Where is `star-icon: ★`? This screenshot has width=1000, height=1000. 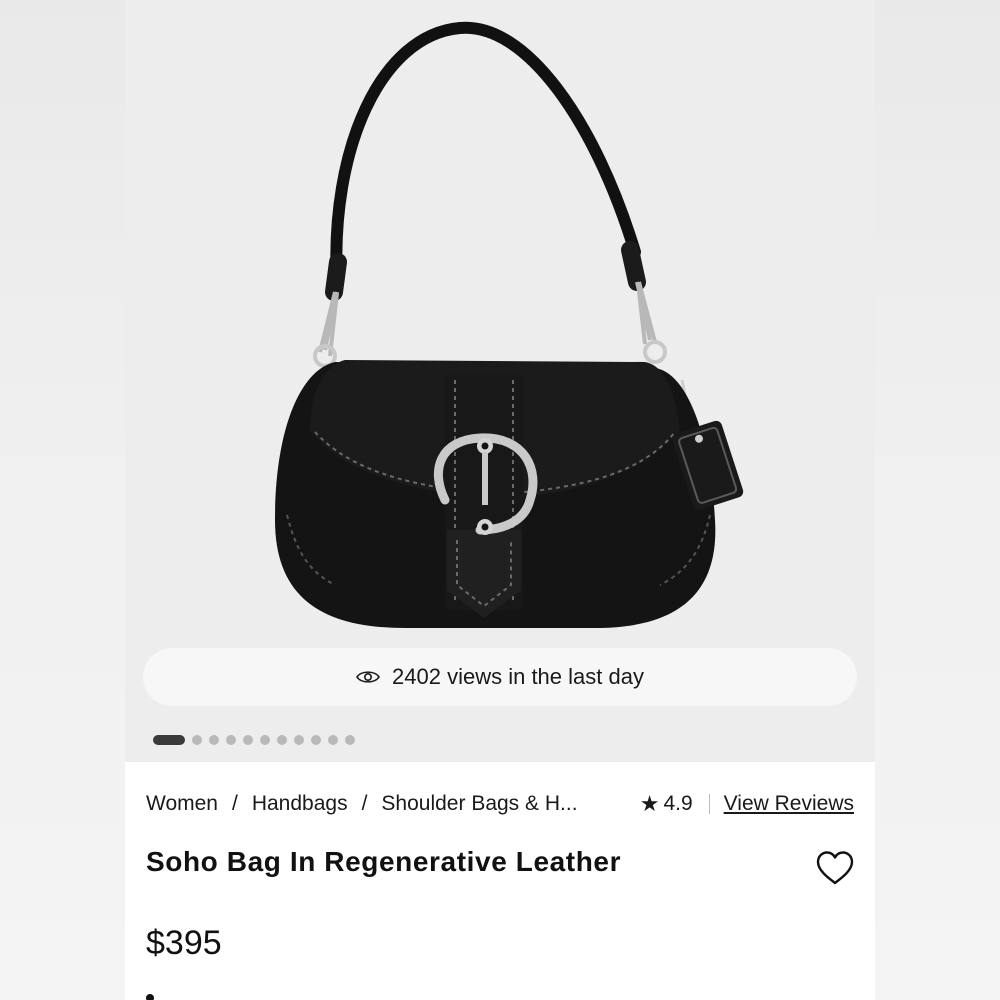
star-icon: ★ is located at coordinates (649, 803).